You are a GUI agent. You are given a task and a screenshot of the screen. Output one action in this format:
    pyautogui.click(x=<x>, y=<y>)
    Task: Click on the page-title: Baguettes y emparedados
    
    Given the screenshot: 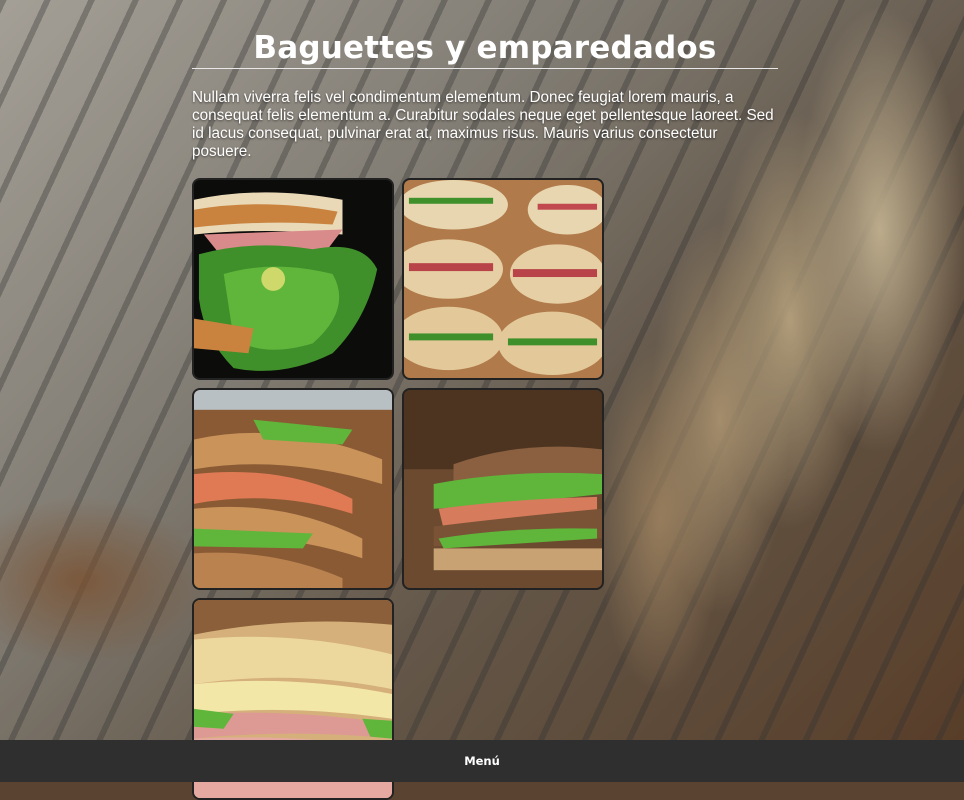 What is the action you would take?
    pyautogui.click(x=485, y=48)
    